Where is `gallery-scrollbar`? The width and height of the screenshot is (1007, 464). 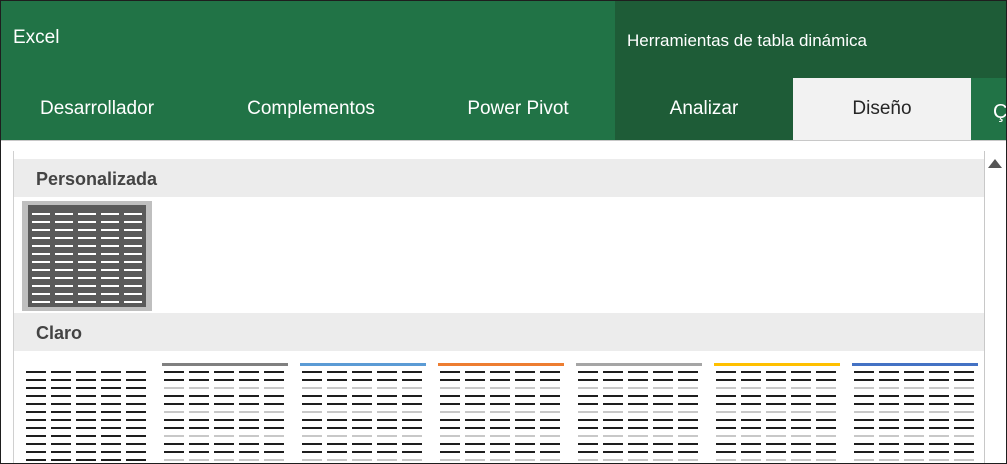 gallery-scrollbar is located at coordinates (994, 307).